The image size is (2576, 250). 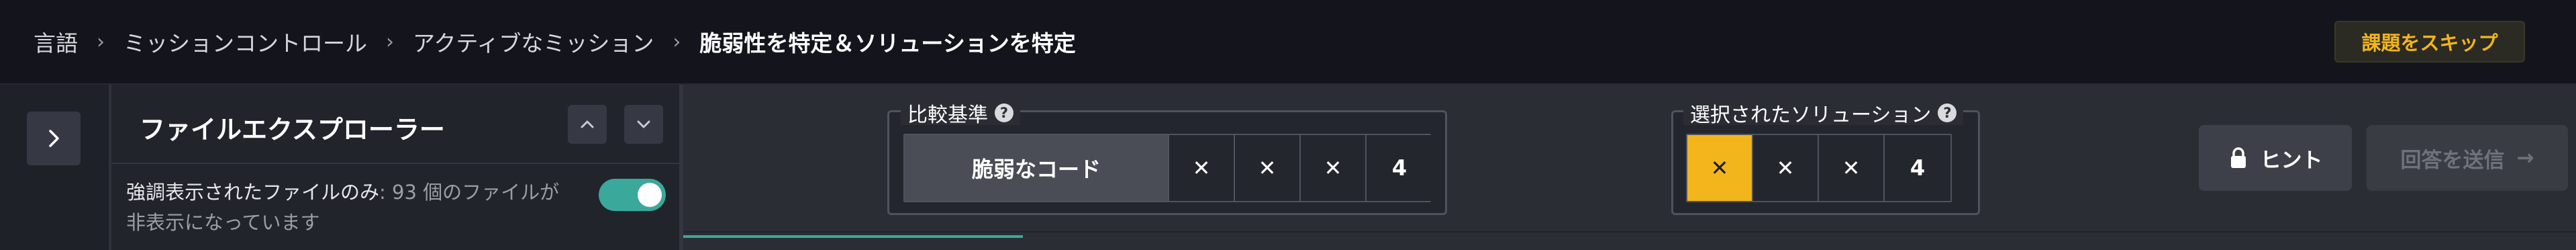 I want to click on expand-down-button, so click(x=643, y=124).